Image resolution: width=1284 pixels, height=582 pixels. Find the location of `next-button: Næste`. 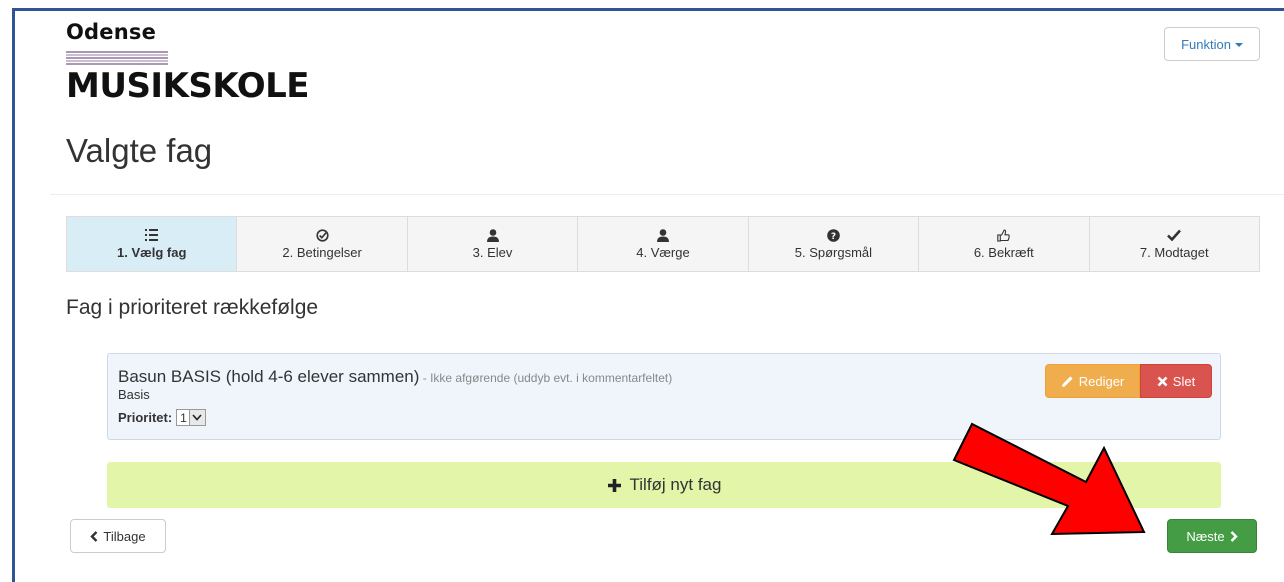

next-button: Næste is located at coordinates (1212, 536).